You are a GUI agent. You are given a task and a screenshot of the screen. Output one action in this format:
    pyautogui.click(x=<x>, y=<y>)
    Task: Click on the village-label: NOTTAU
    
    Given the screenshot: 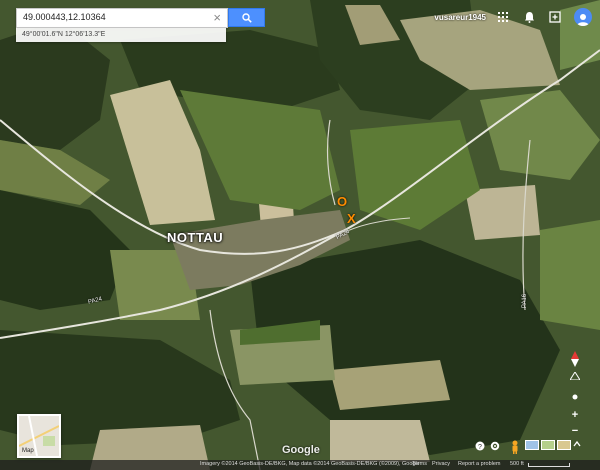 What is the action you would take?
    pyautogui.click(x=195, y=237)
    